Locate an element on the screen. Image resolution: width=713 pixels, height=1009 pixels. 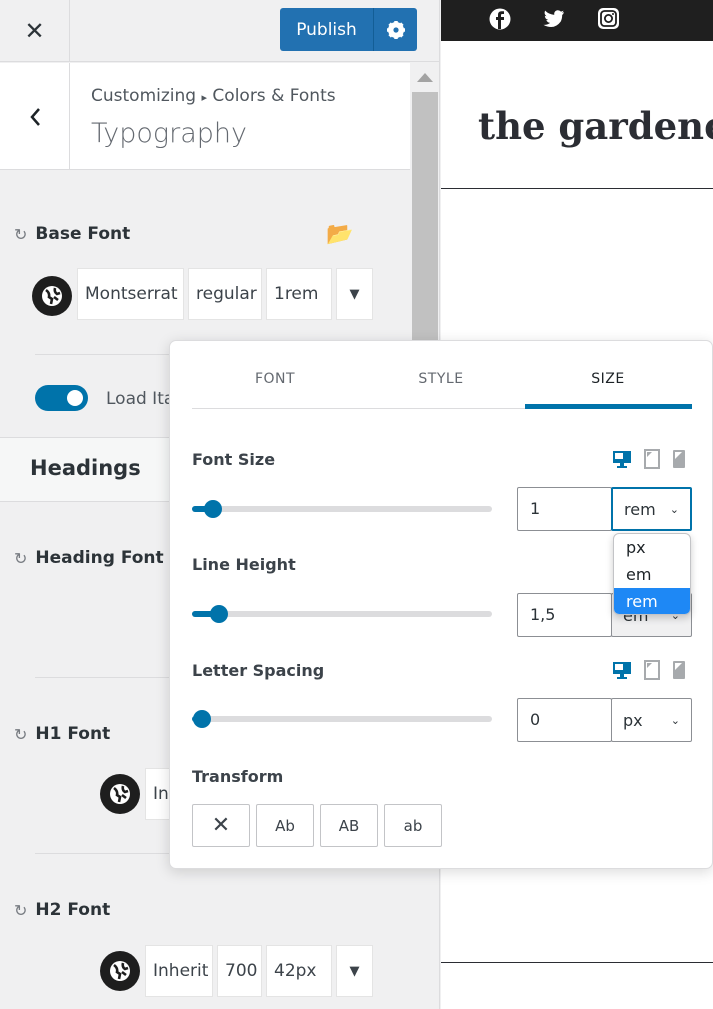
letter-spacing-unit-select: px ⌄ is located at coordinates (651, 720).